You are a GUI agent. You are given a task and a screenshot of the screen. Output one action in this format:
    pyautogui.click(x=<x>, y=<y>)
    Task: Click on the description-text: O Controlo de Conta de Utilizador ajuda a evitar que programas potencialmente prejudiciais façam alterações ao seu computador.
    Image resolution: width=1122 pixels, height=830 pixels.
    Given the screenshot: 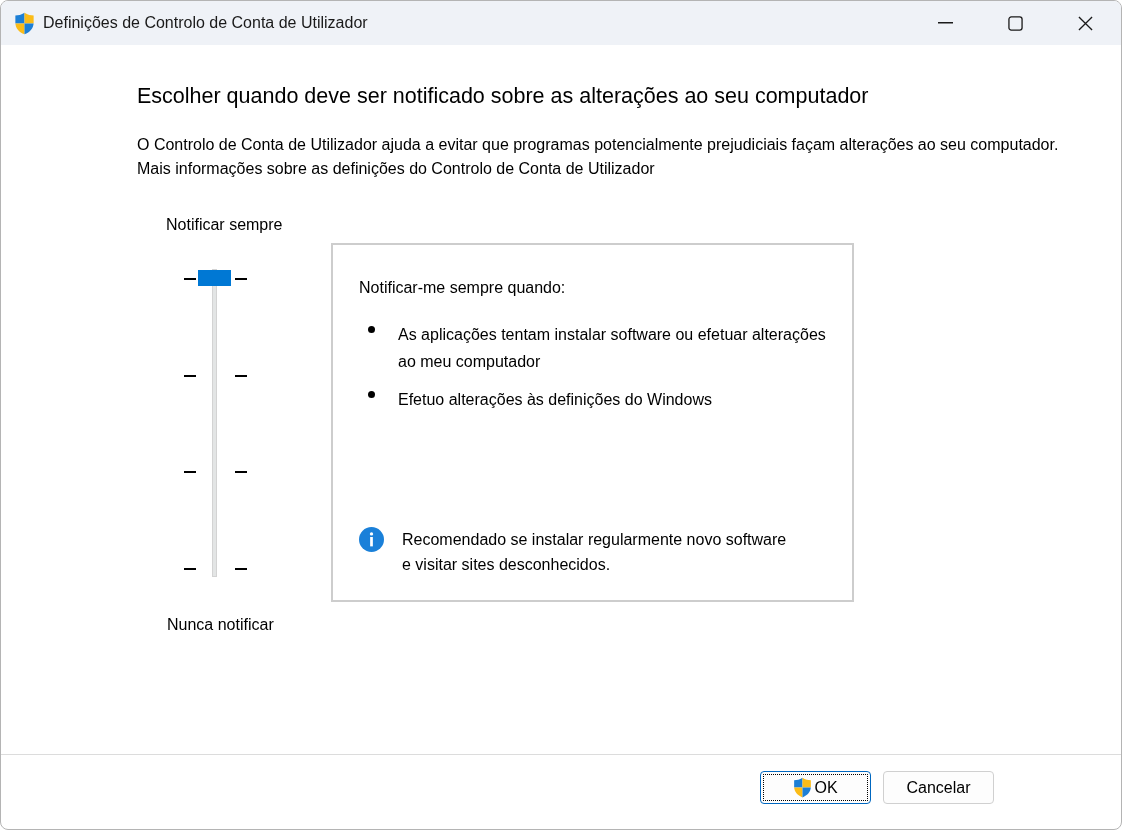 What is the action you would take?
    pyautogui.click(x=598, y=145)
    